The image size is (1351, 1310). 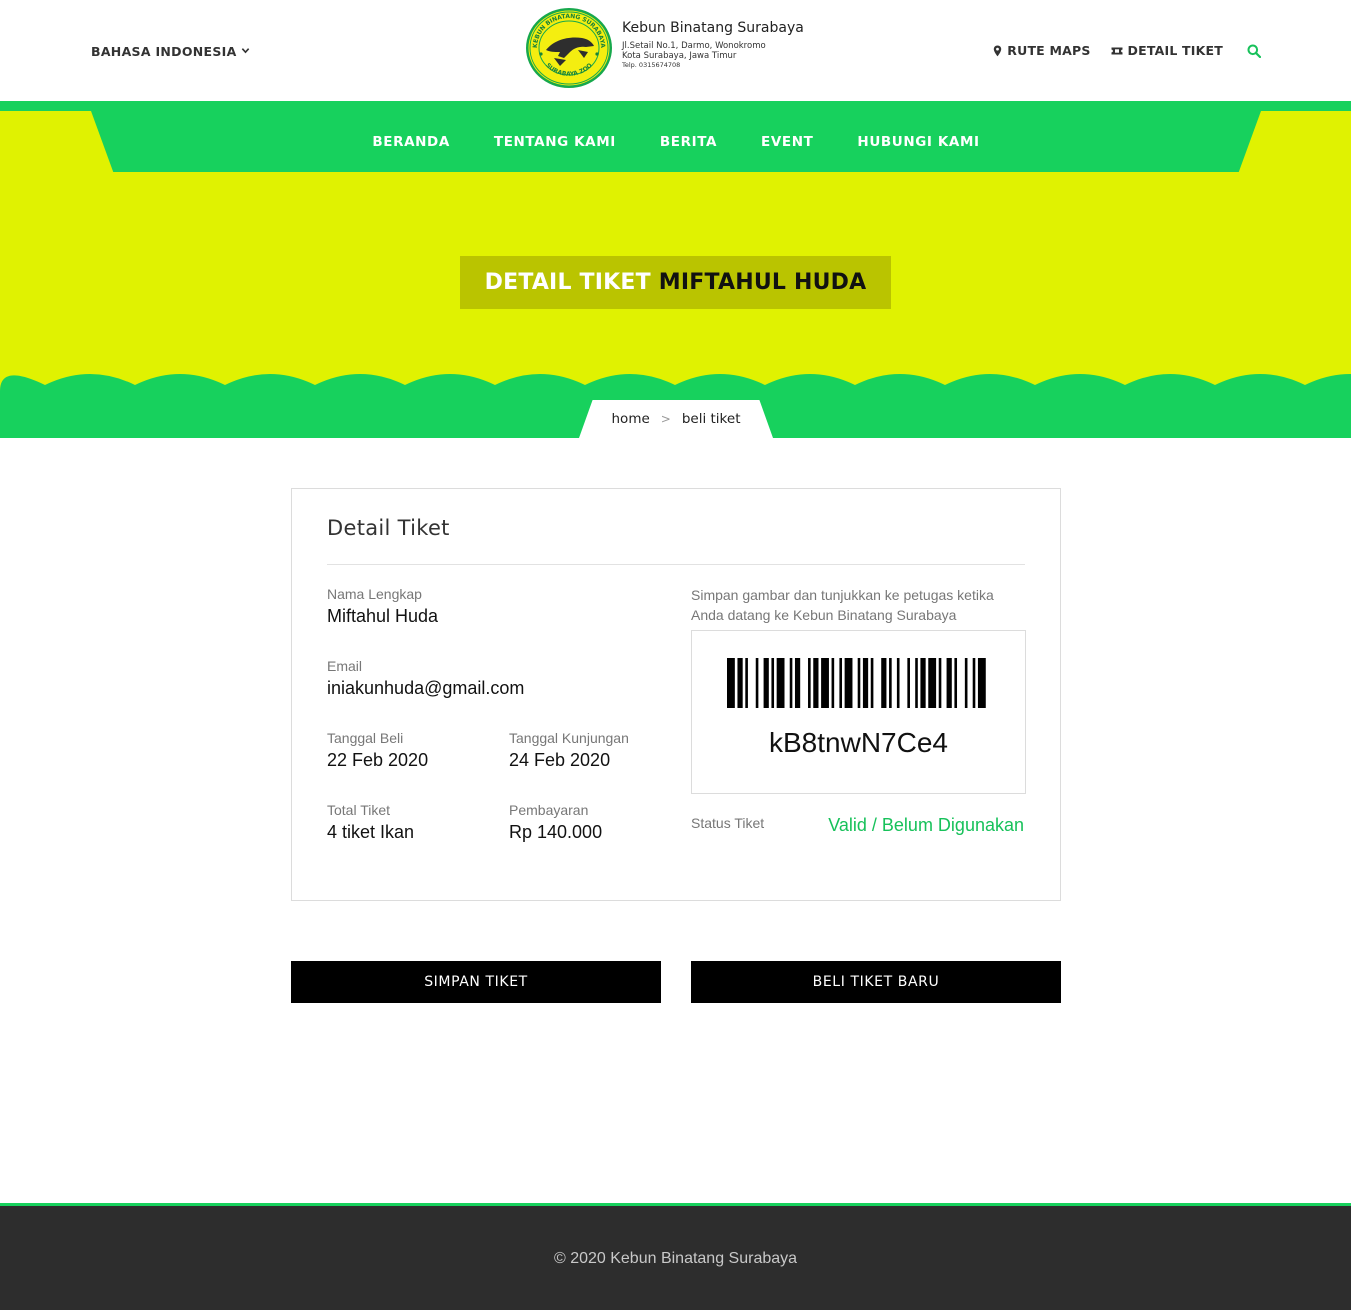 What do you see at coordinates (858, 712) in the screenshot?
I see `barcode-box: kB8tnwN7Ce4` at bounding box center [858, 712].